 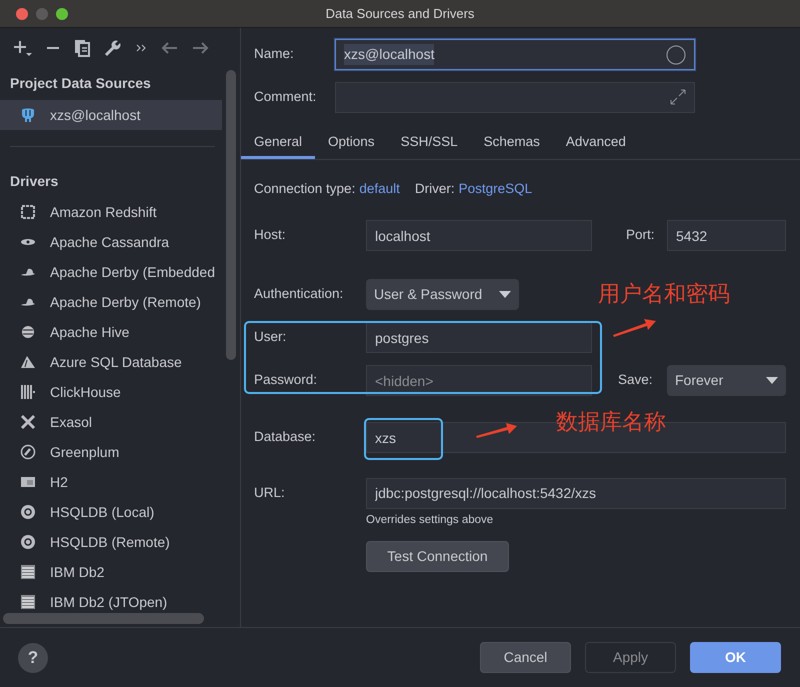 What do you see at coordinates (111, 302) in the screenshot?
I see `driver-item: Apache Derby (Remote)` at bounding box center [111, 302].